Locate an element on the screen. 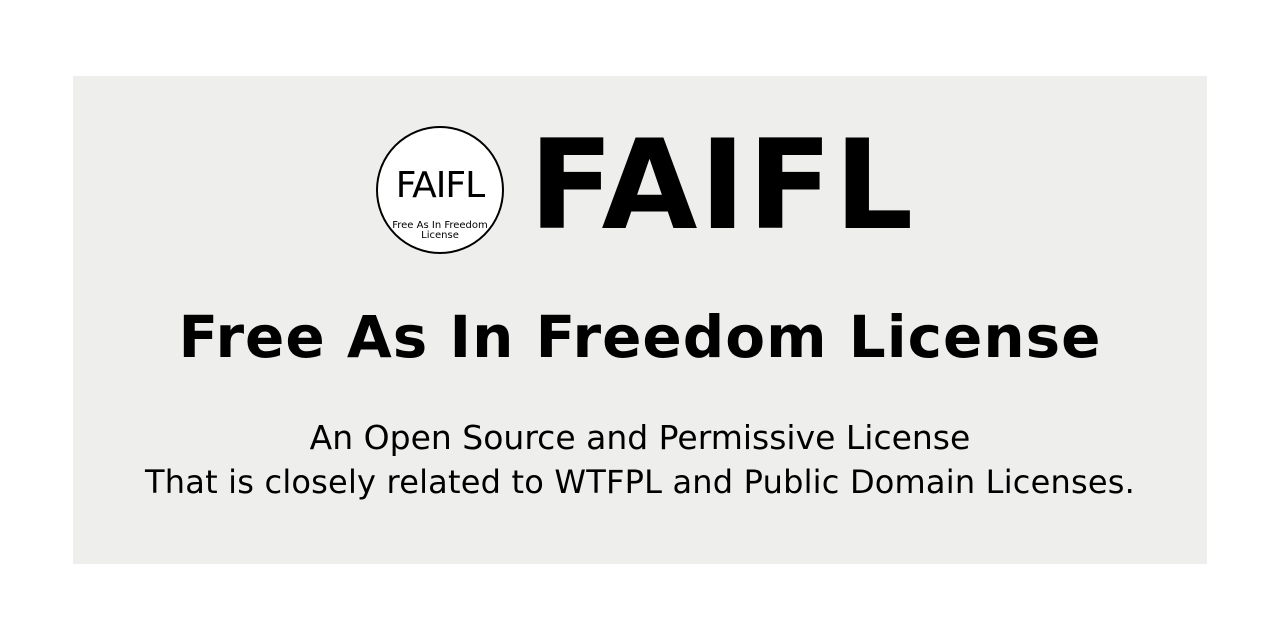  seal-caption: Free As In Freedom License is located at coordinates (440, 231).